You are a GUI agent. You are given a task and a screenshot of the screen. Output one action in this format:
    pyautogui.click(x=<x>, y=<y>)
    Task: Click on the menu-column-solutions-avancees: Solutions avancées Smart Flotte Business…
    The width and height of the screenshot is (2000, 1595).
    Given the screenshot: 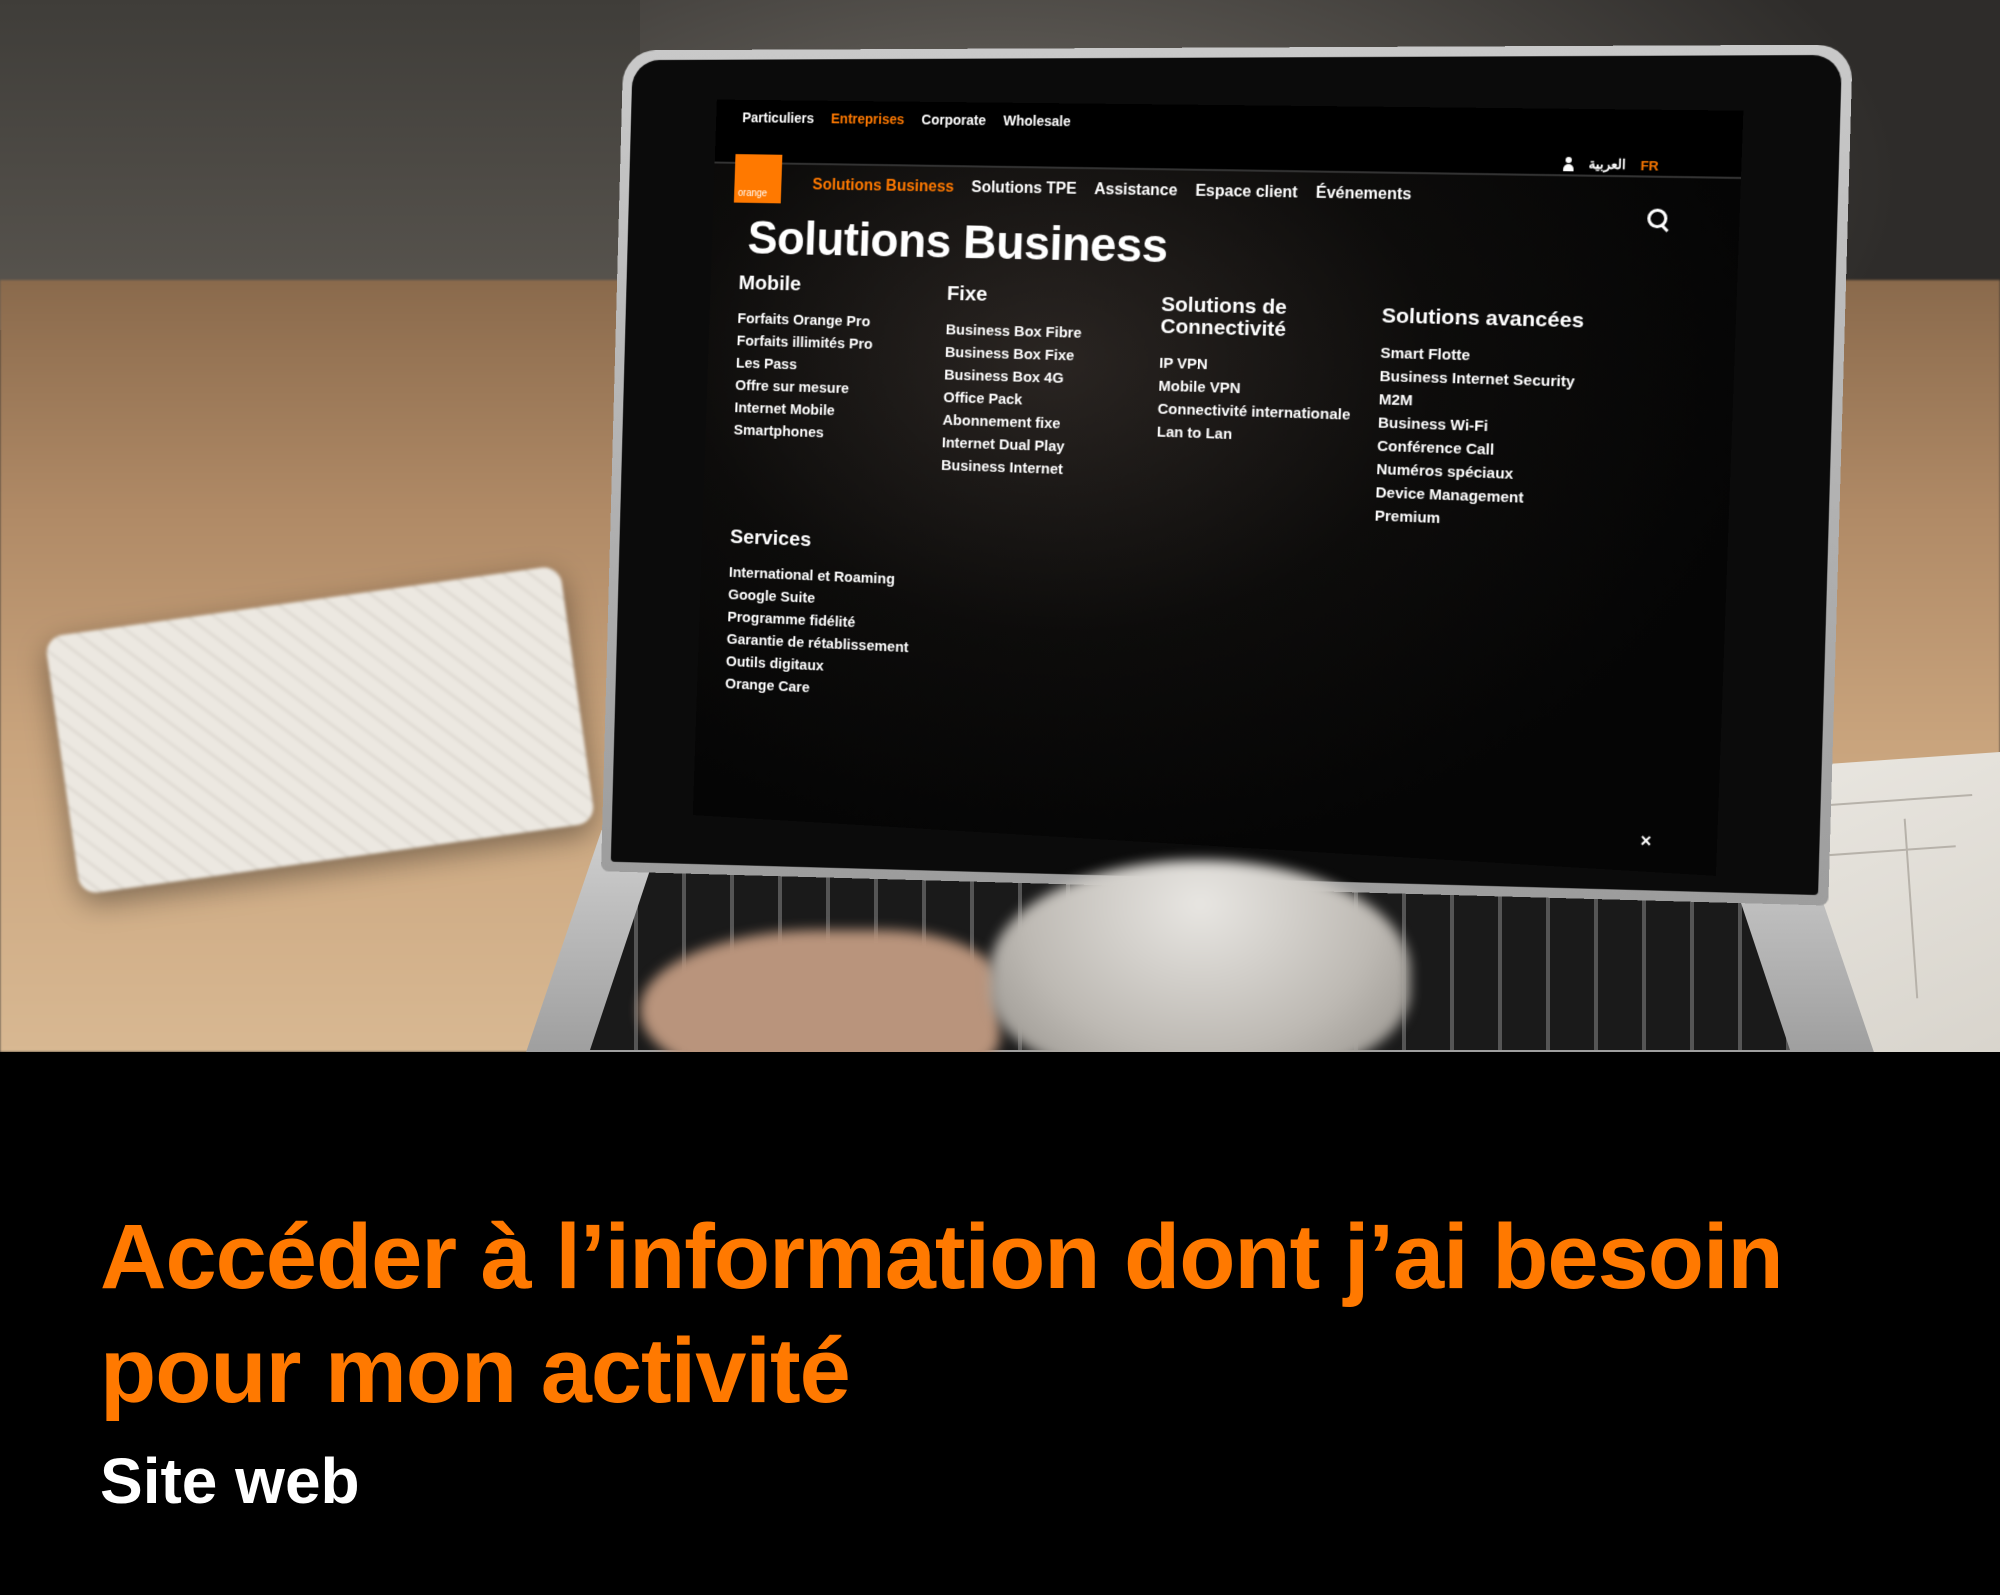 What is the action you would take?
    pyautogui.click(x=1502, y=420)
    